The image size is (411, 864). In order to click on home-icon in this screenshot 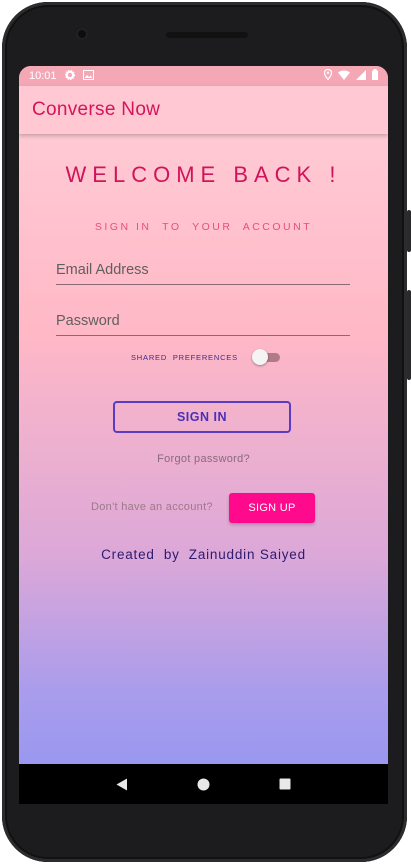, I will do `click(203, 784)`.